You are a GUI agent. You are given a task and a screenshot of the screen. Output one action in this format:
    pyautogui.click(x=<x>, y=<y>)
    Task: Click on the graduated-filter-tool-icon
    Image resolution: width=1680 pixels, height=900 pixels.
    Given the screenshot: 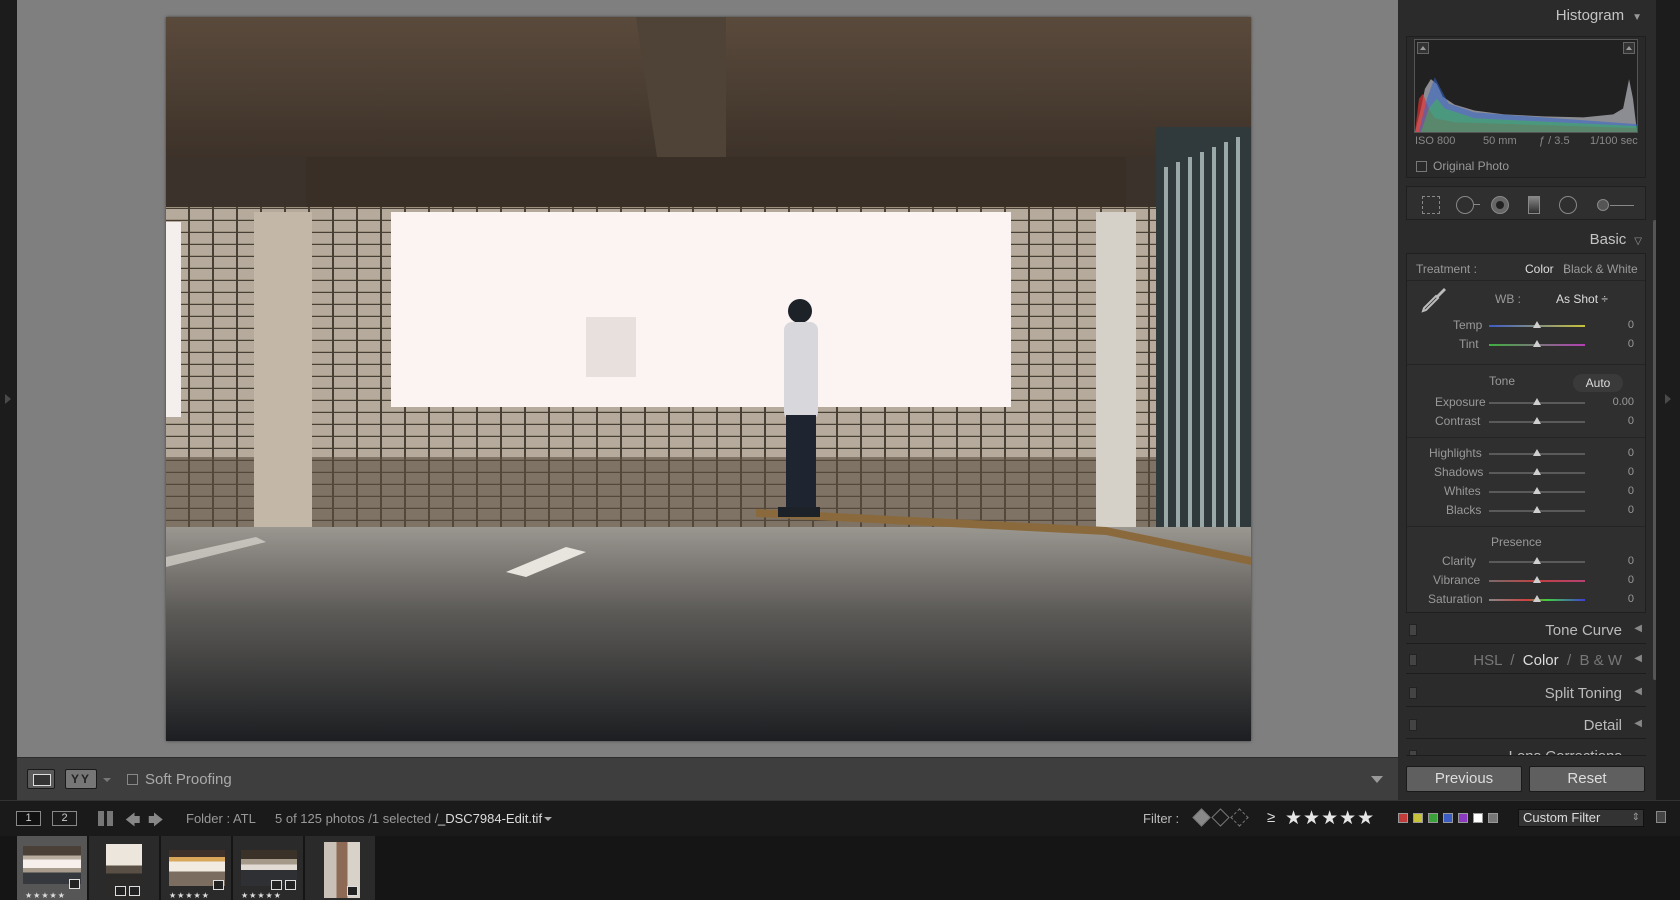 What is the action you would take?
    pyautogui.click(x=1534, y=205)
    